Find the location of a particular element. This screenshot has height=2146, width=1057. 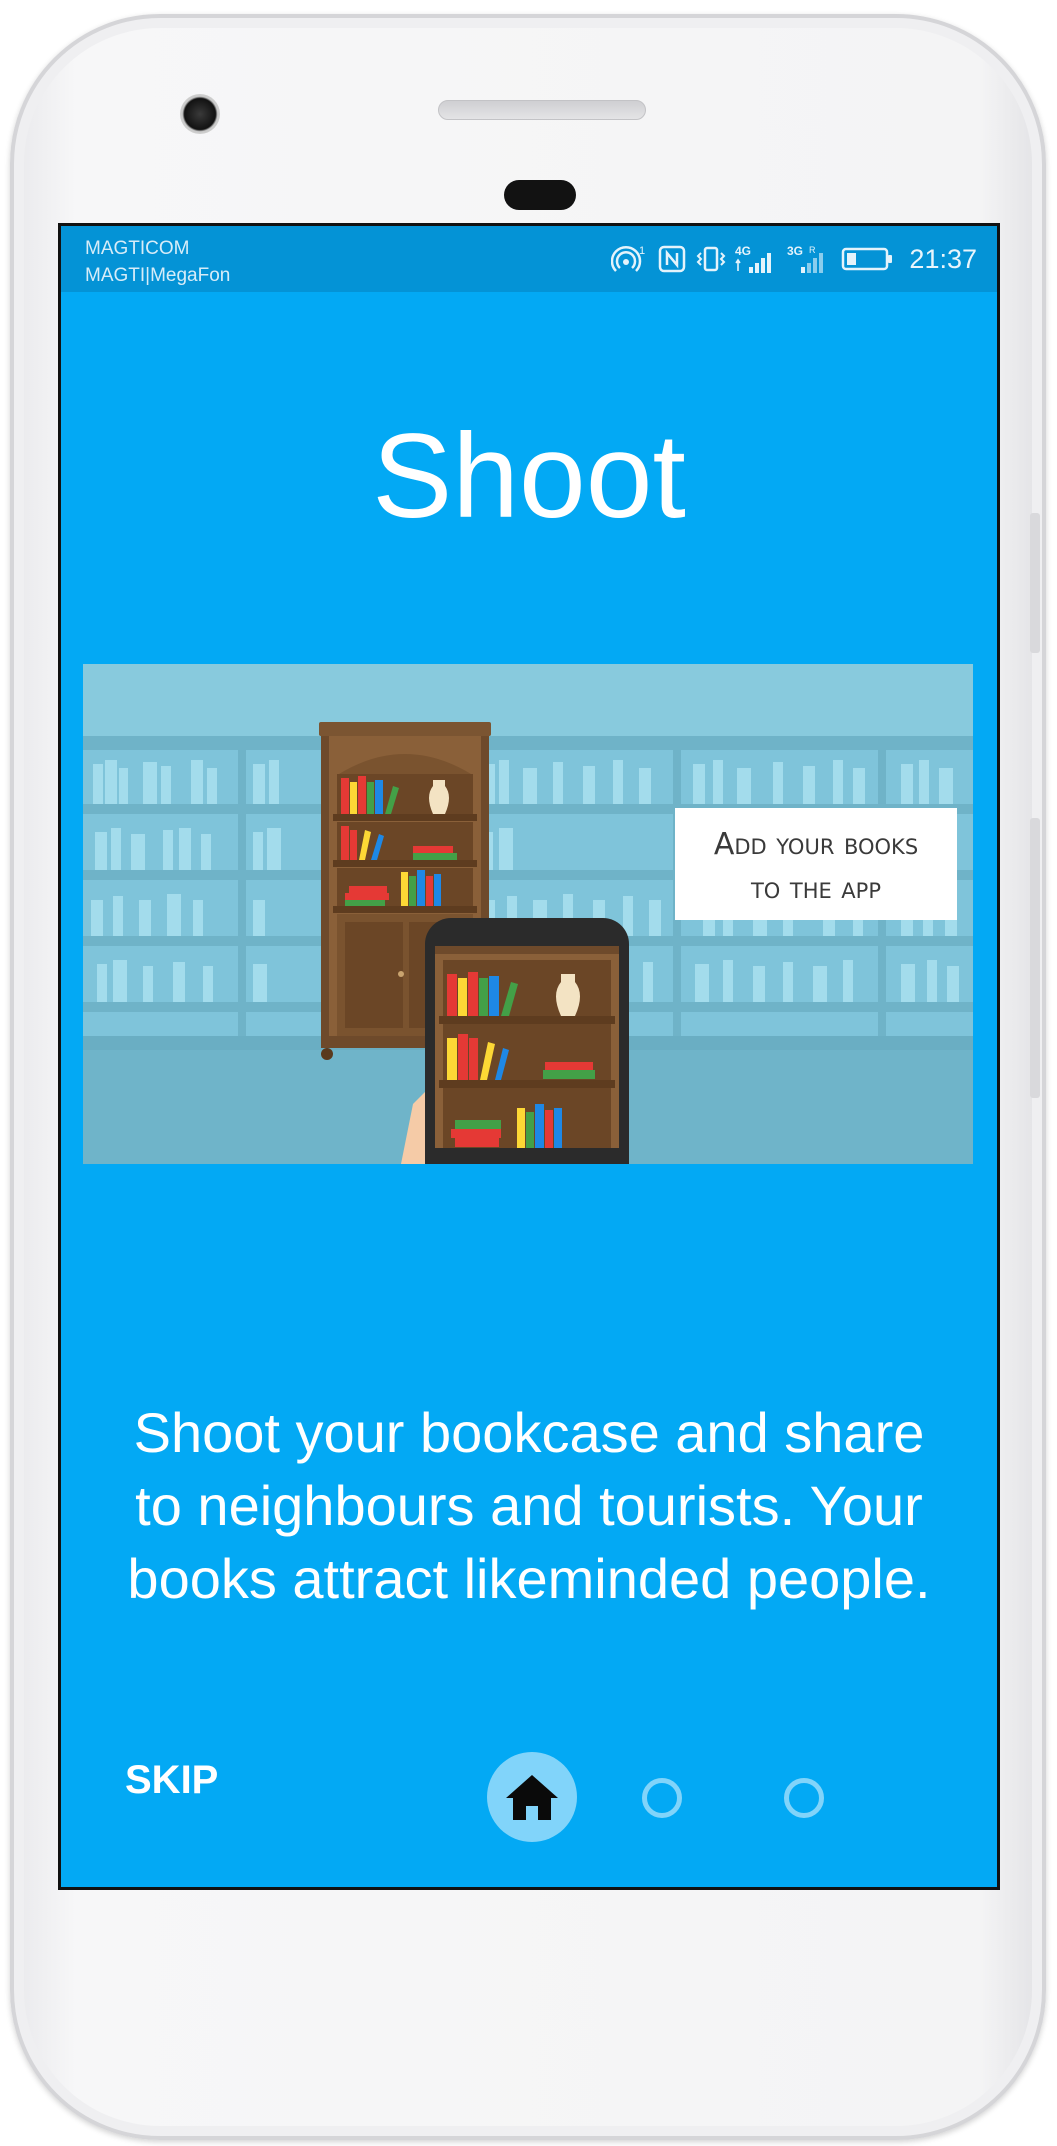

banner-line-2: to the app is located at coordinates (815, 888).